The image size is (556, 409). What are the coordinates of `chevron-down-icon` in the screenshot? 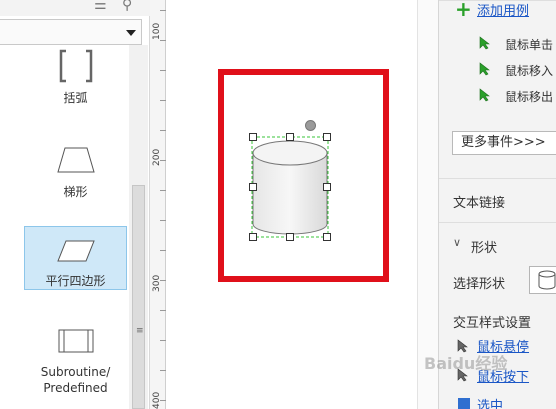 It's located at (131, 33).